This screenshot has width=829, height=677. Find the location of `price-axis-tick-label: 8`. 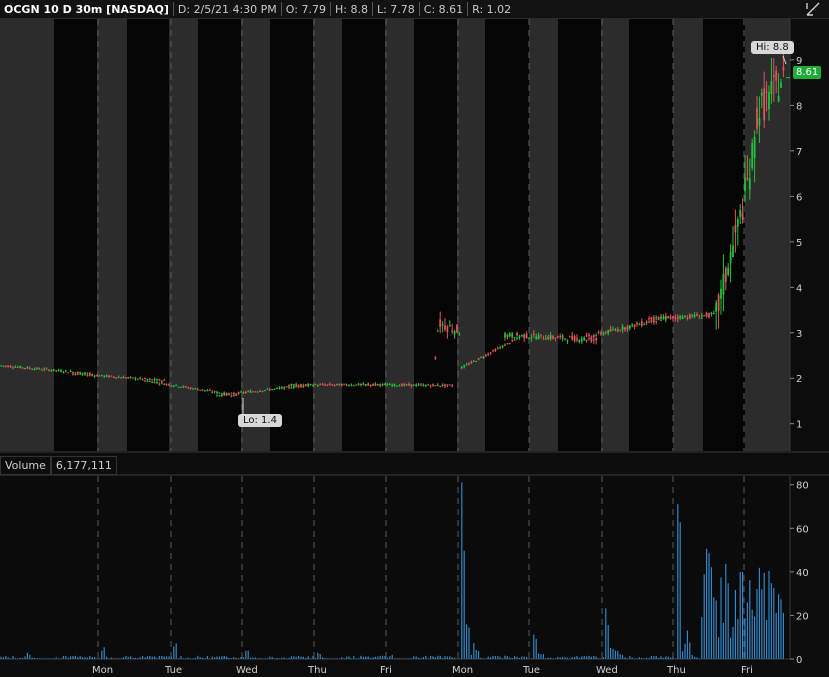

price-axis-tick-label: 8 is located at coordinates (799, 106).